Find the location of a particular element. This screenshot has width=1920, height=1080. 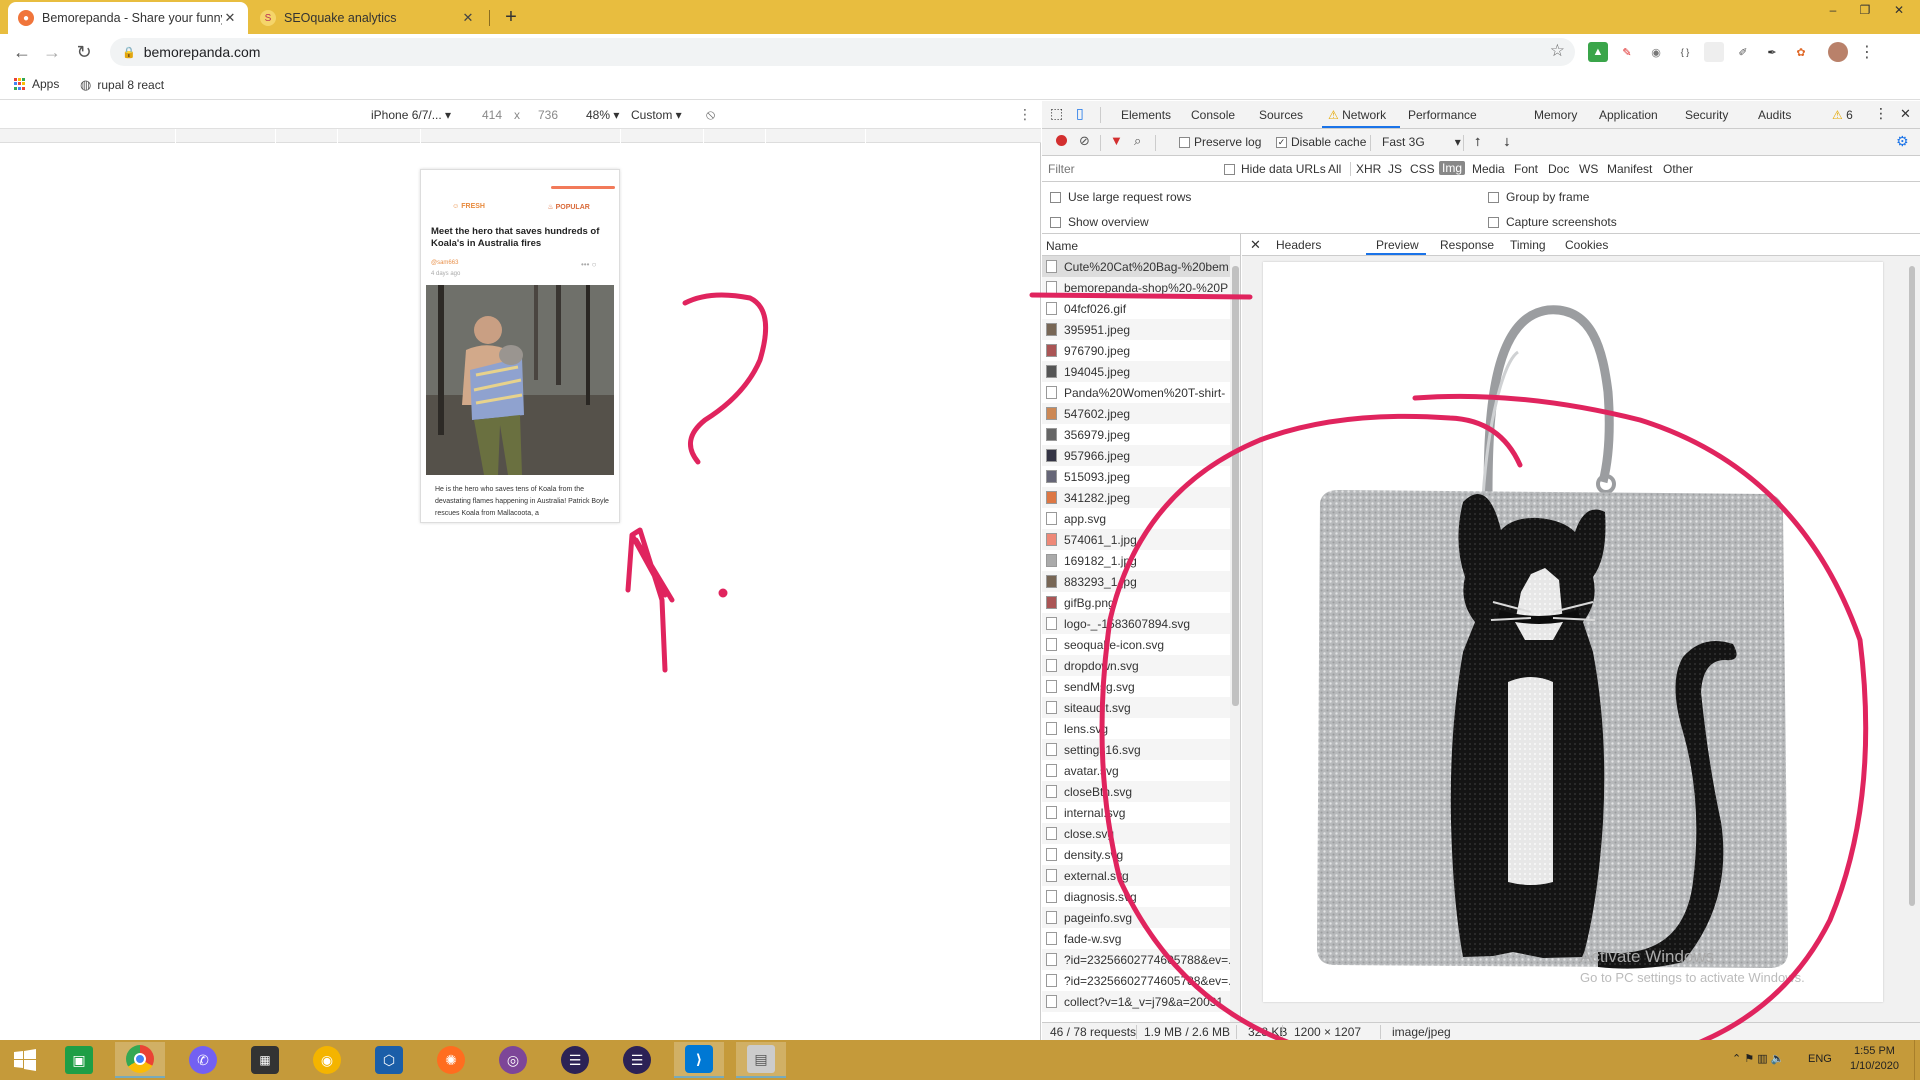

viber-app: ✆ is located at coordinates (203, 1060).